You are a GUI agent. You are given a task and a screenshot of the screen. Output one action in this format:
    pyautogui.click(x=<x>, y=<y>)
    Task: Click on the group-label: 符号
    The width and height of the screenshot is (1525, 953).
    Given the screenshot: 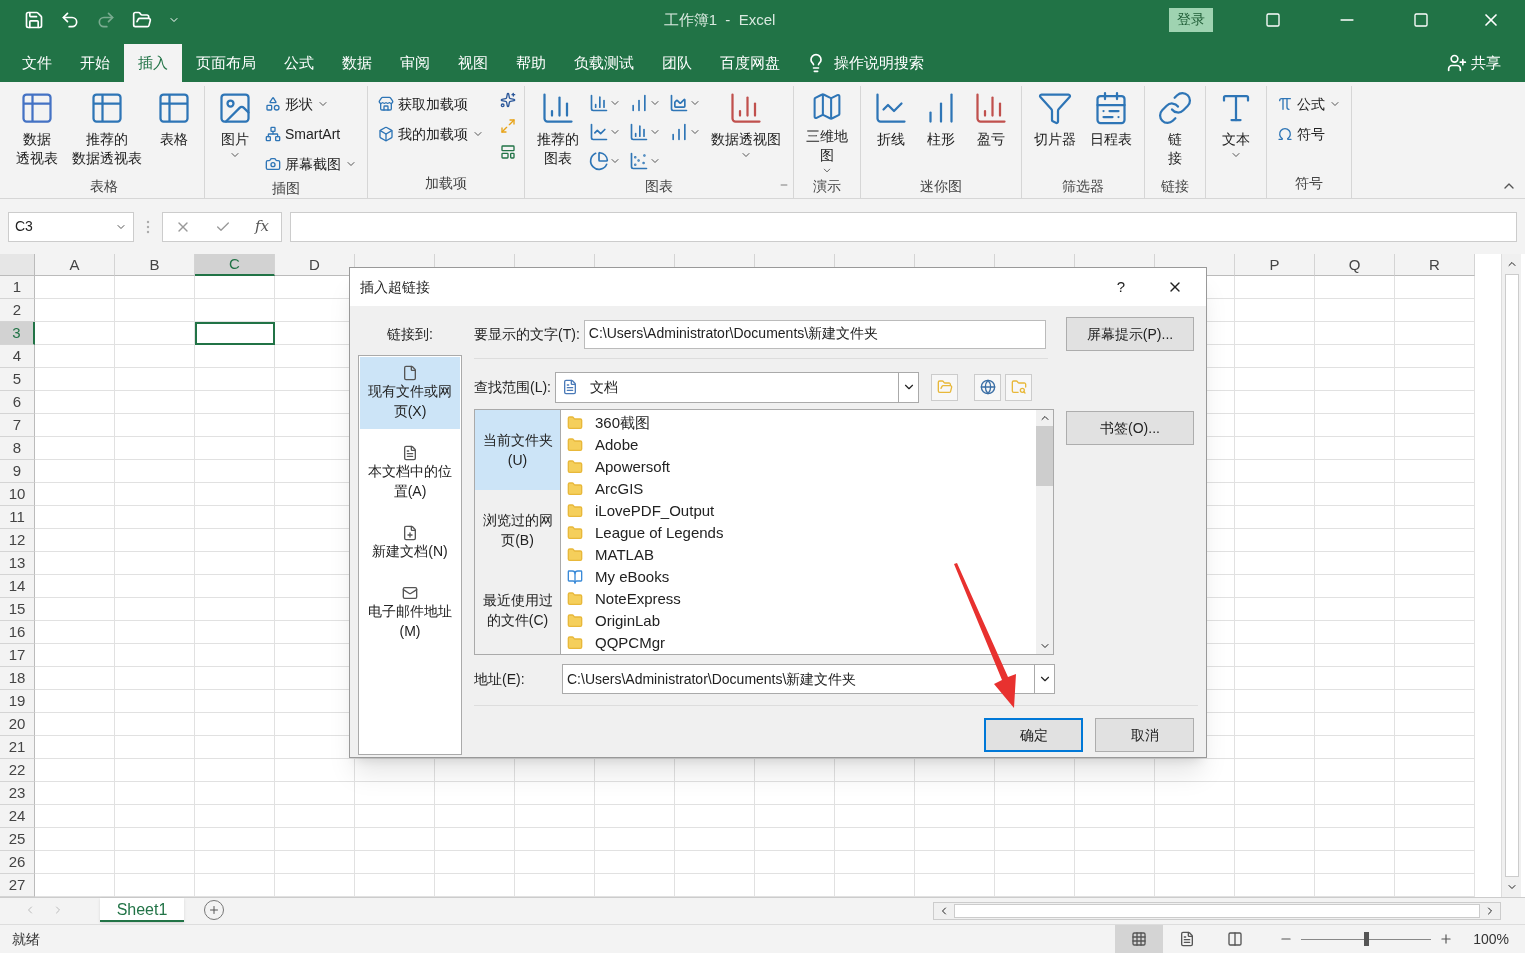 What is the action you would take?
    pyautogui.click(x=1309, y=183)
    